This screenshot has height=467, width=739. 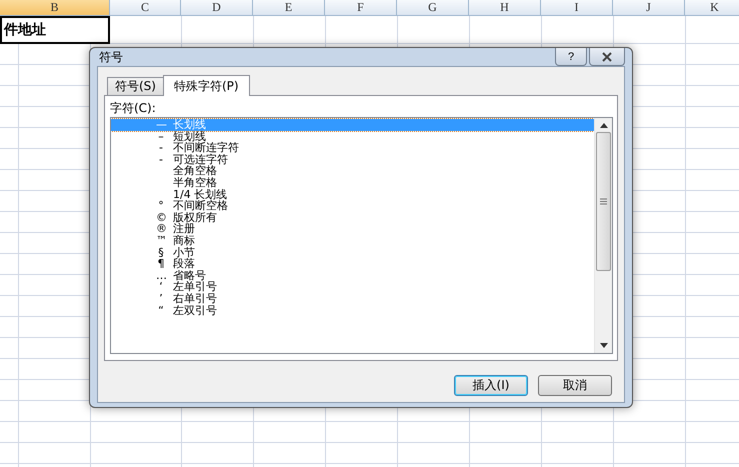 What do you see at coordinates (352, 298) in the screenshot?
I see `list-item: ’ 右单引号` at bounding box center [352, 298].